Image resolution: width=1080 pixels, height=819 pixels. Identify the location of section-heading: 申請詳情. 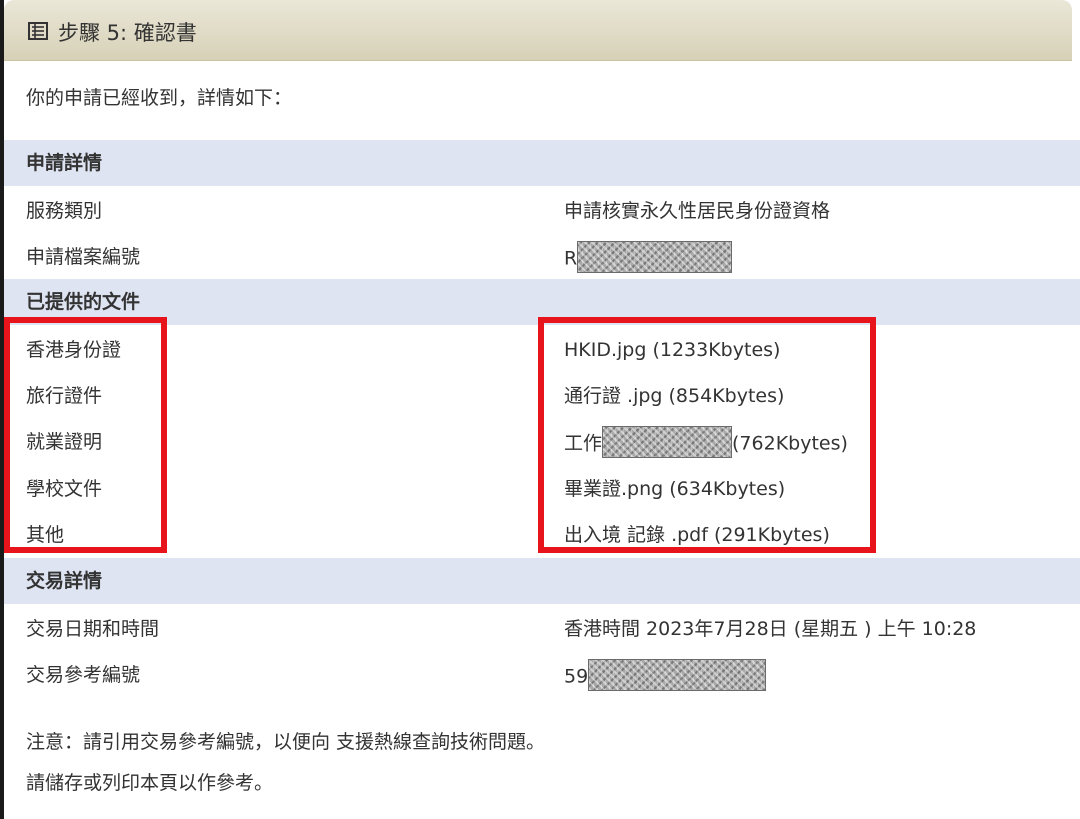
(64, 163).